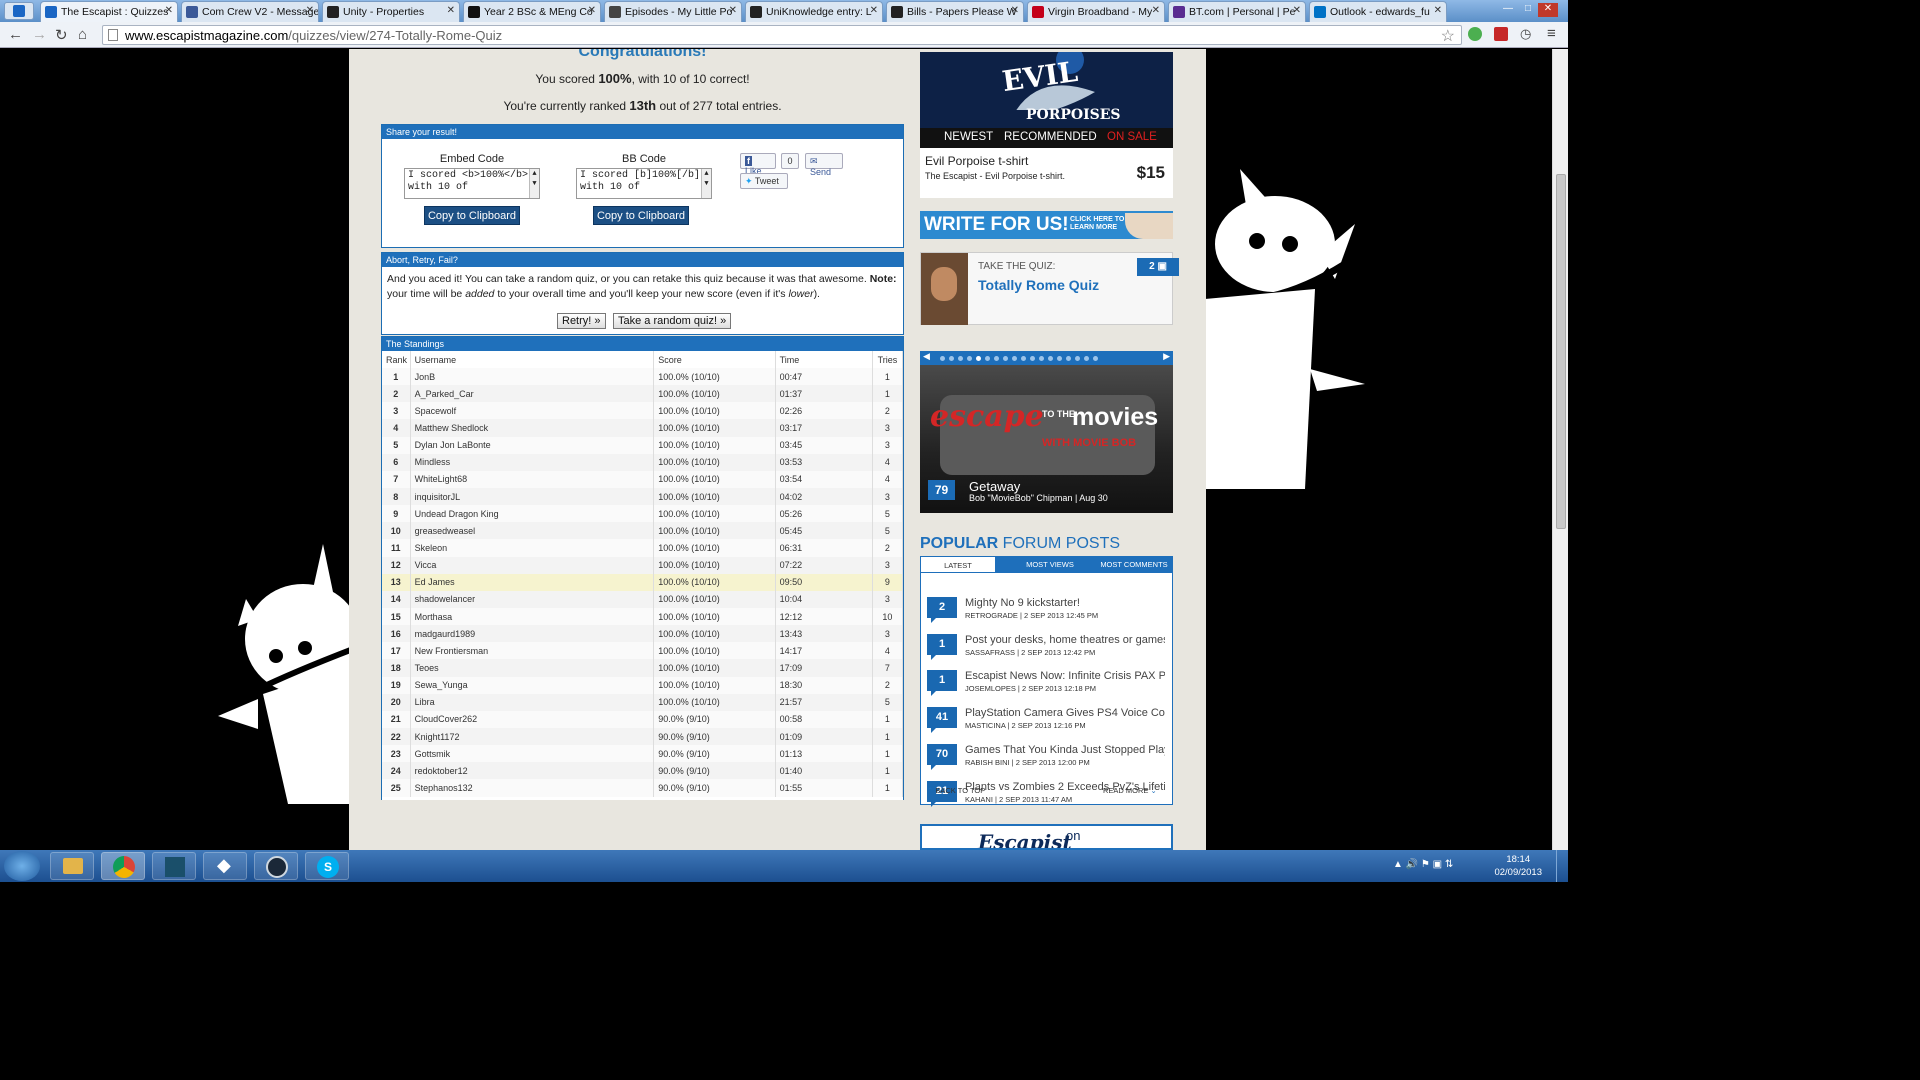 The height and width of the screenshot is (1080, 1920). What do you see at coordinates (1046, 837) in the screenshot?
I see `escapist-social-banner: Escapist on` at bounding box center [1046, 837].